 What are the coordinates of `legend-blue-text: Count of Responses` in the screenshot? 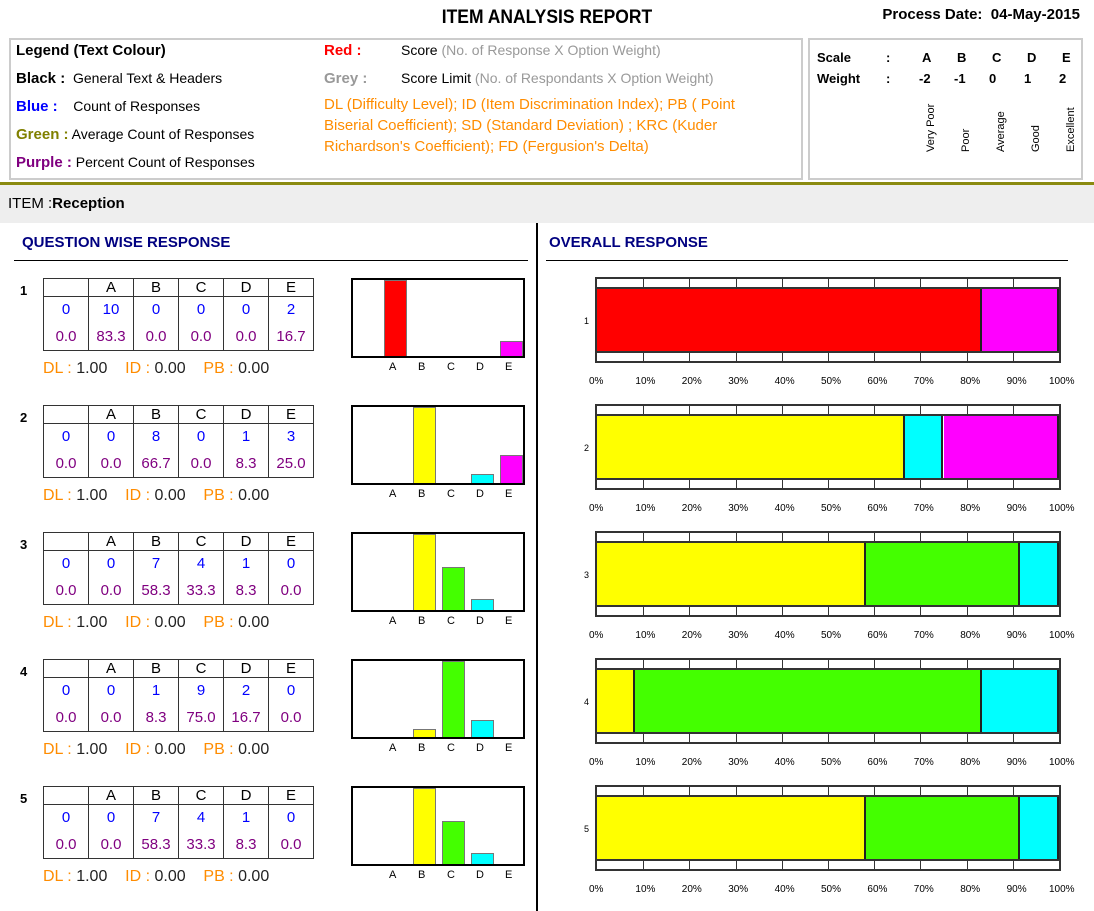 It's located at (137, 106).